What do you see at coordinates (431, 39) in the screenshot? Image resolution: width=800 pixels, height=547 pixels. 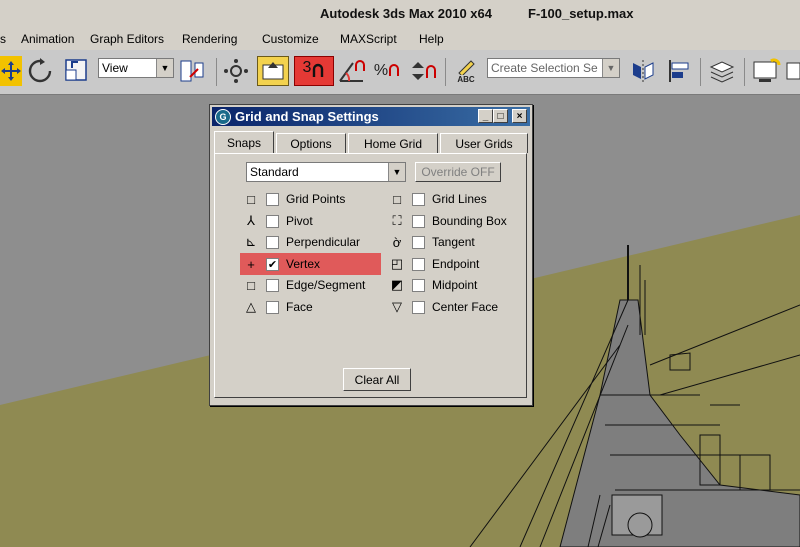 I see `menu-item-help: Help` at bounding box center [431, 39].